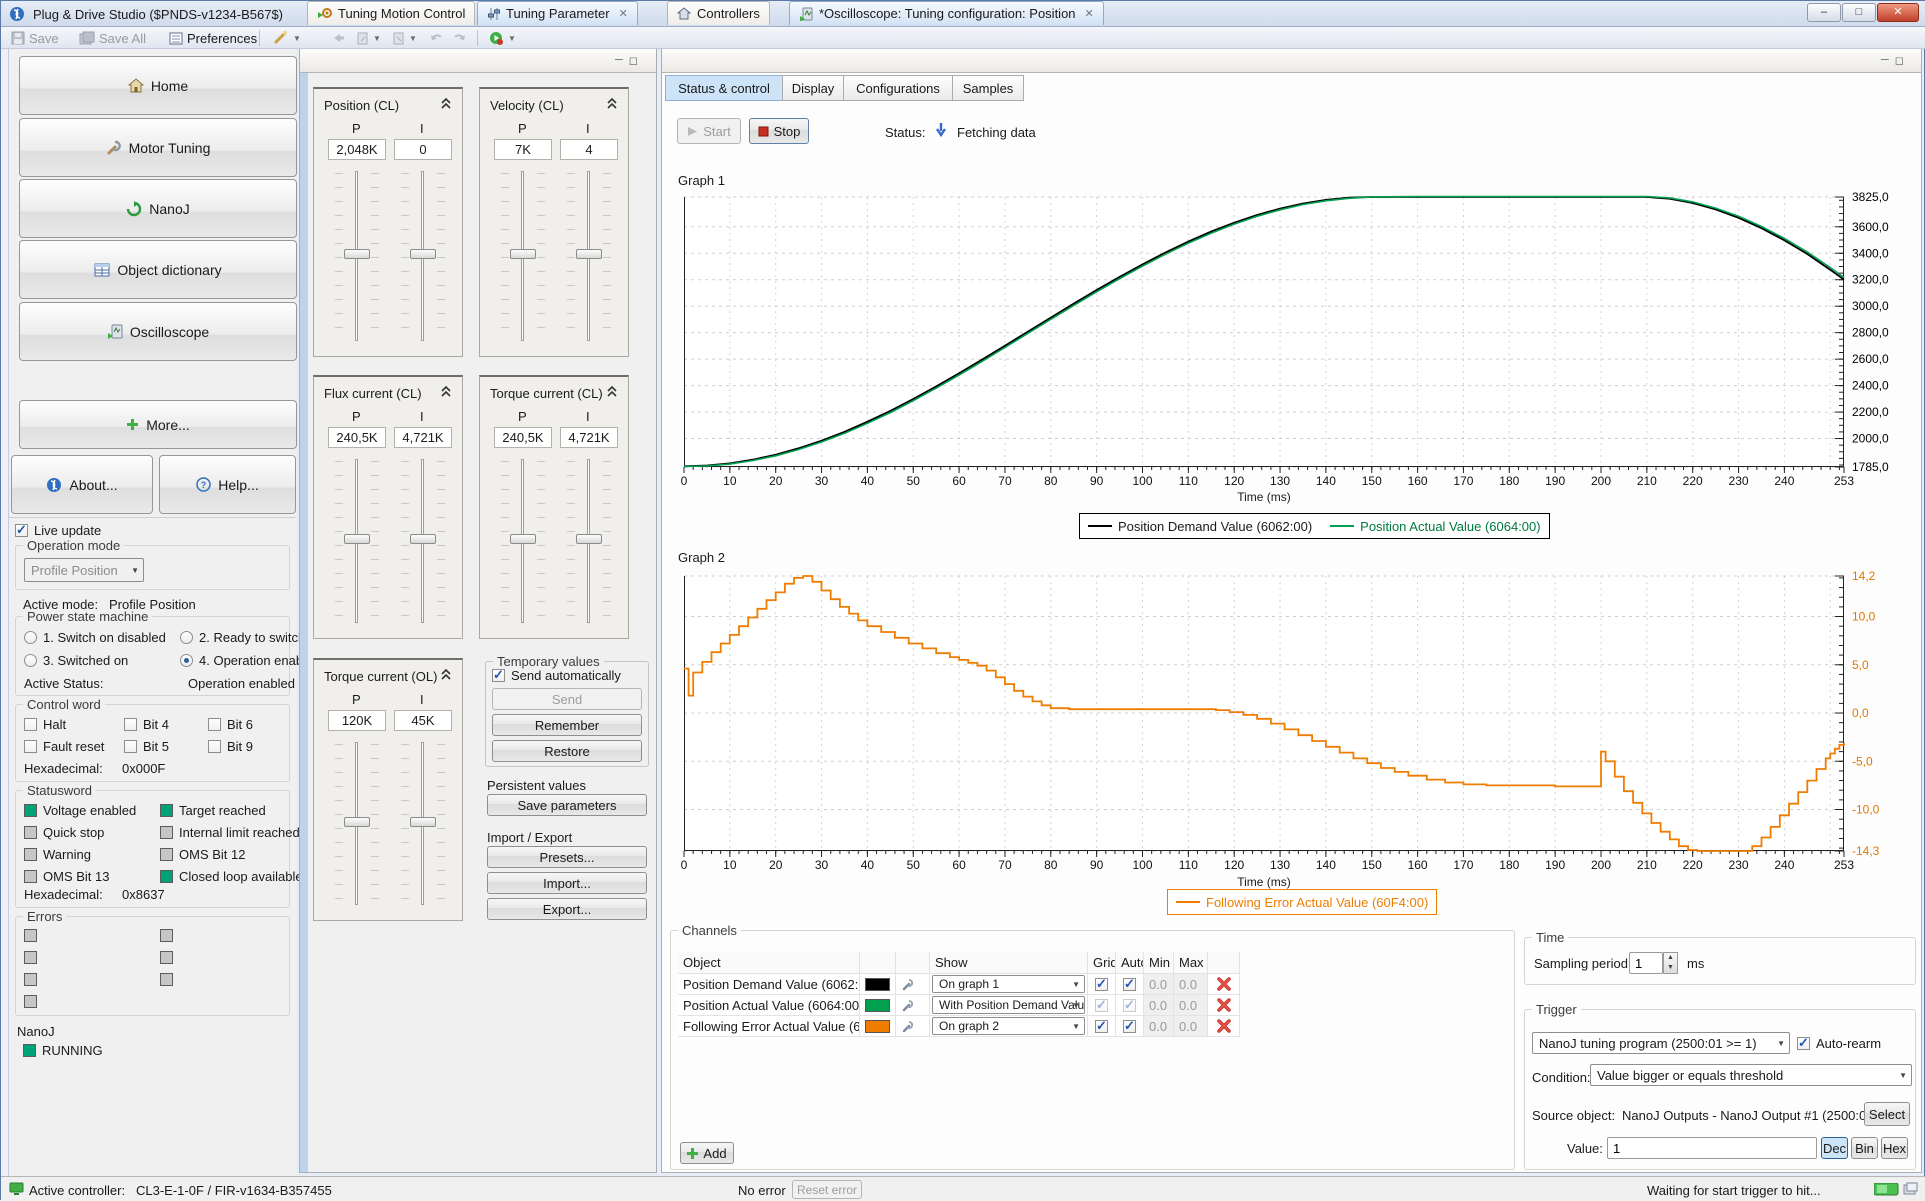 This screenshot has height=1201, width=1925. What do you see at coordinates (1894, 1148) in the screenshot?
I see `hex-toggle-button: Hex` at bounding box center [1894, 1148].